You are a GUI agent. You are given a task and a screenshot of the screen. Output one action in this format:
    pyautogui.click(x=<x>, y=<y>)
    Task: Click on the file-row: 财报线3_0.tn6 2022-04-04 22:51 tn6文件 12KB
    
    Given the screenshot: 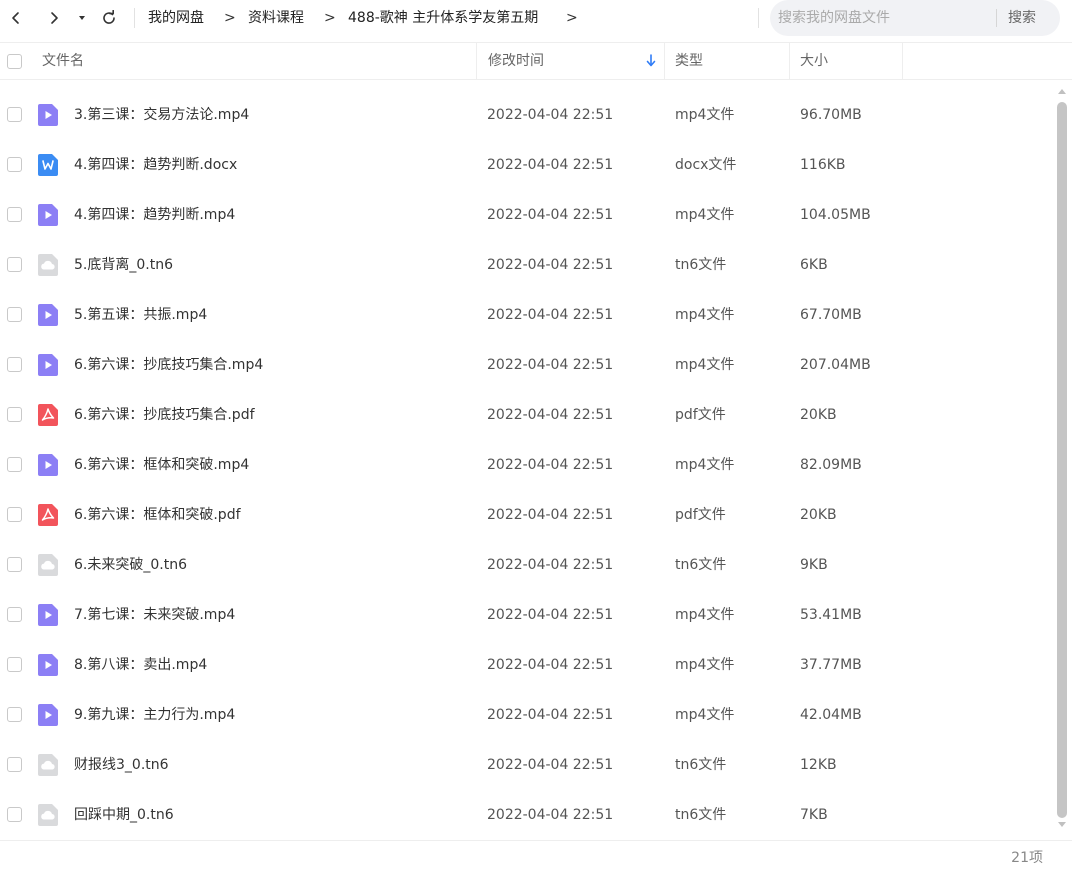 What is the action you would take?
    pyautogui.click(x=527, y=765)
    